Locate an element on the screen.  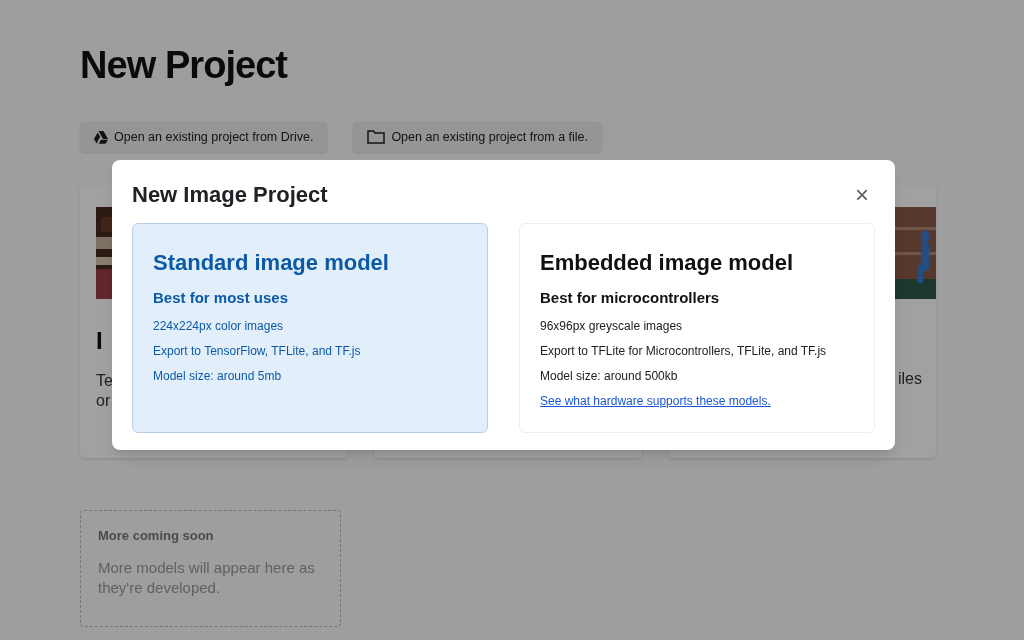
folder-icon is located at coordinates (376, 137).